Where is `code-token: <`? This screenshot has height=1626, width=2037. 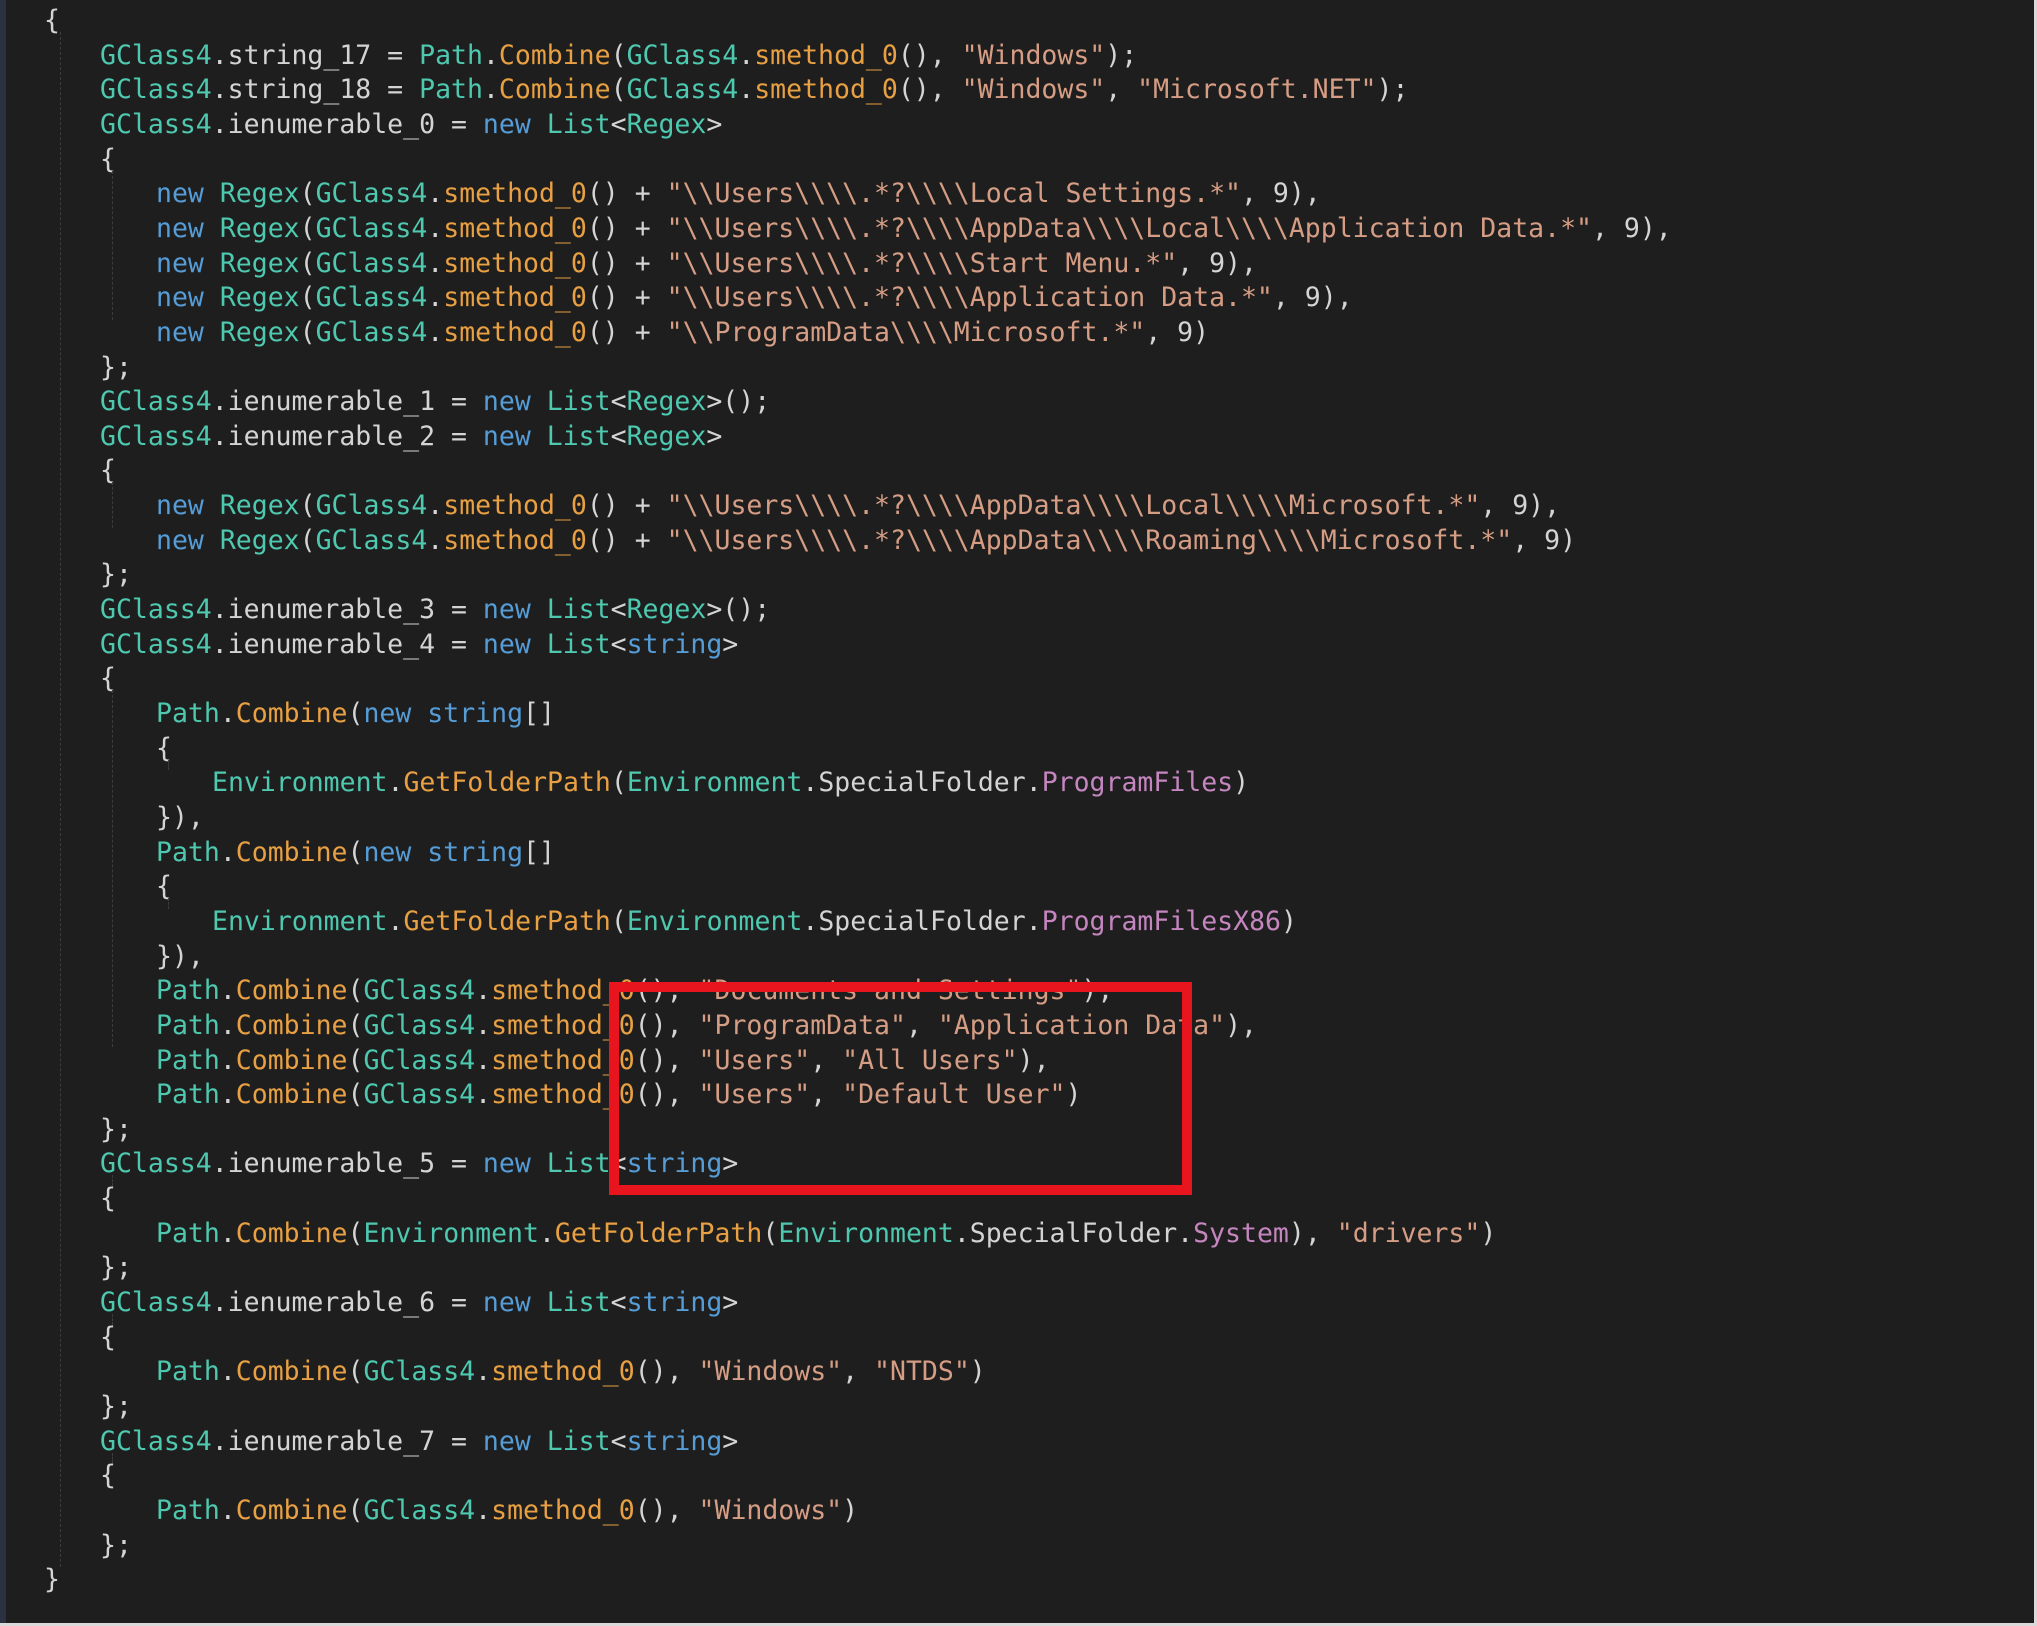 code-token: < is located at coordinates (618, 644).